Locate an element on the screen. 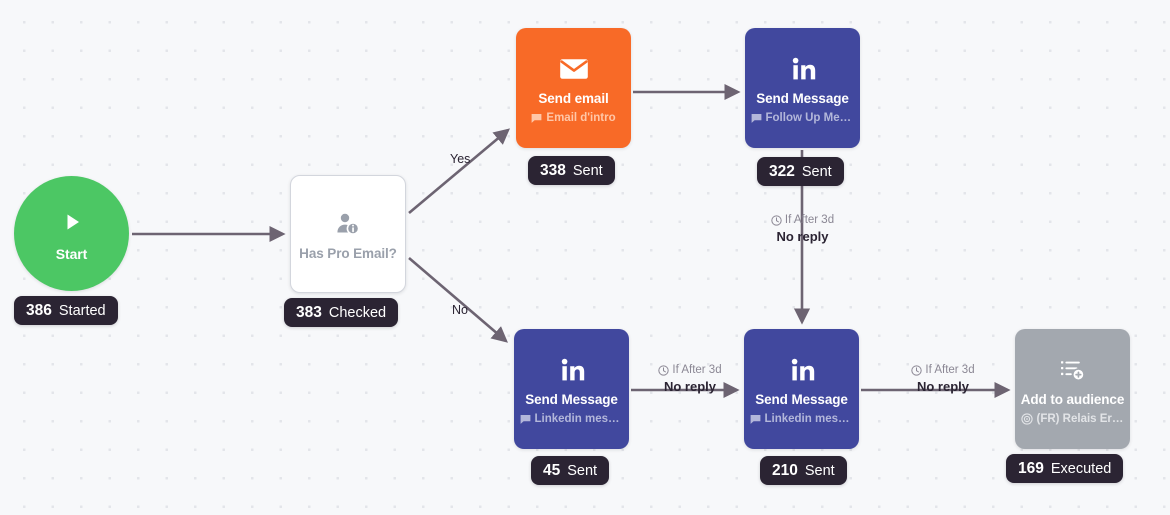 This screenshot has width=1170, height=515. badge-audience-executed: 169 Executed is located at coordinates (1065, 468).